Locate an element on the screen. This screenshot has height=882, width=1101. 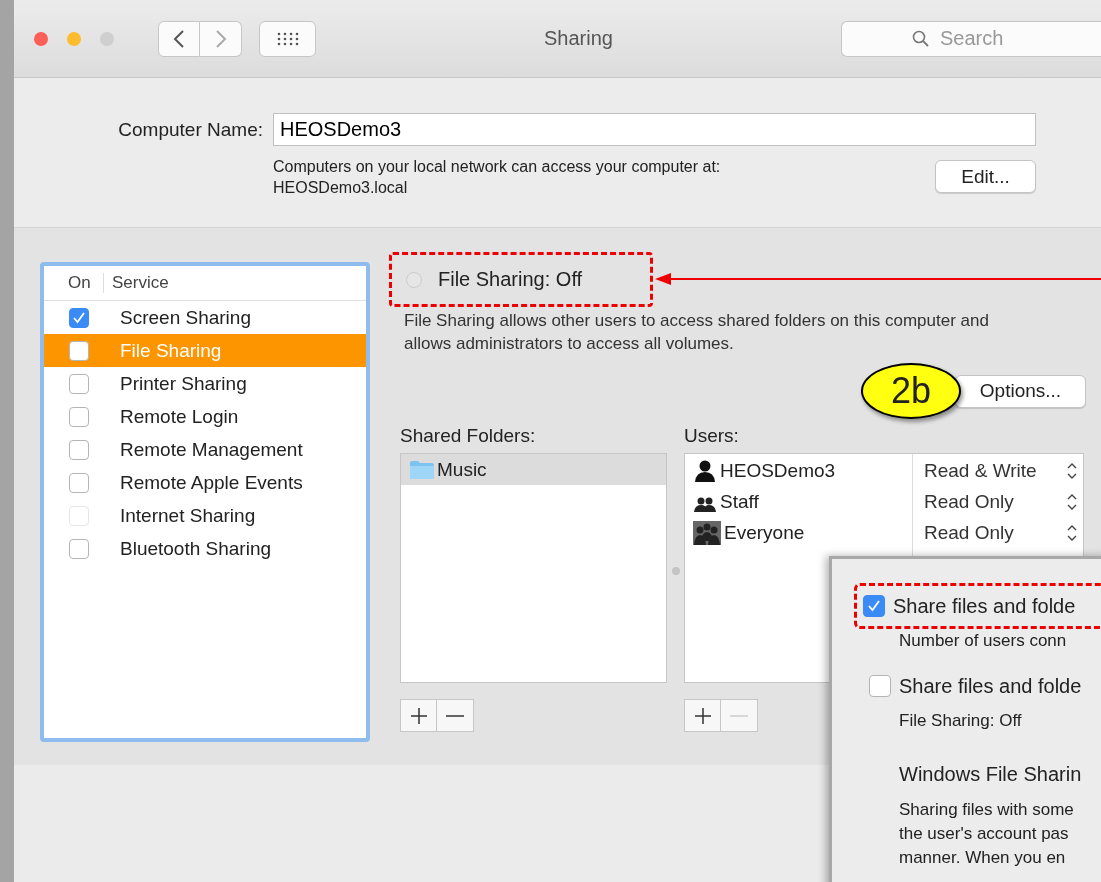
window-title: Sharing is located at coordinates (578, 38).